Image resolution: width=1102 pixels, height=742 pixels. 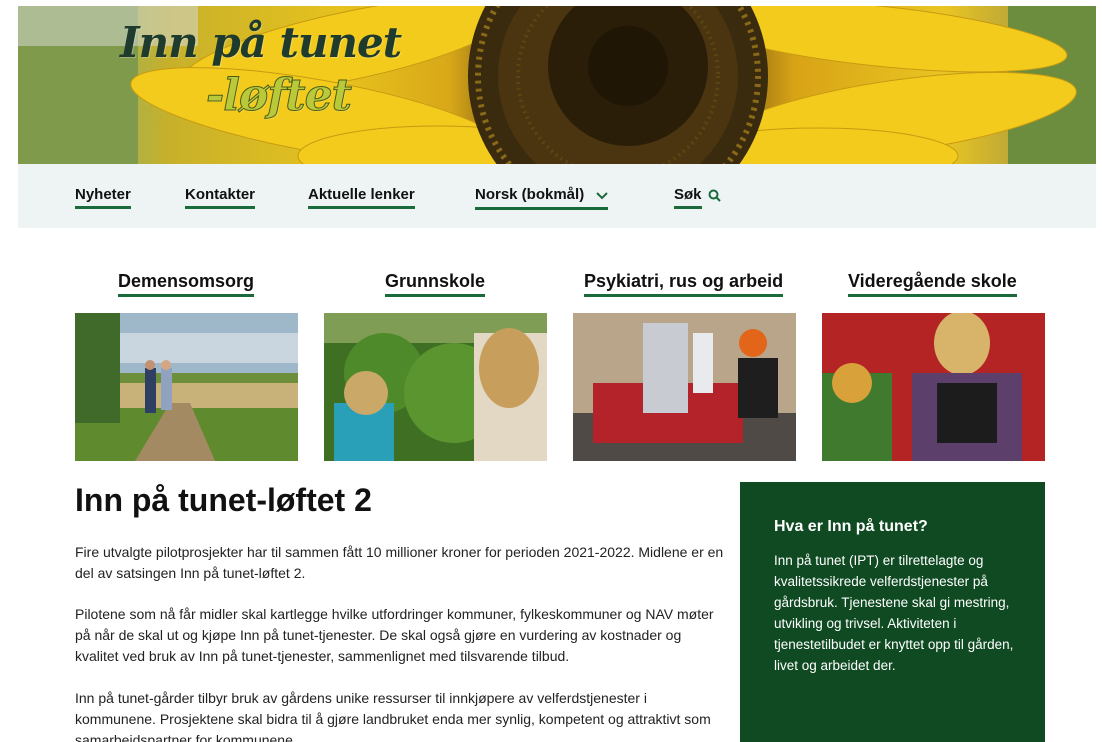 I want to click on category-image-psykiatri, so click(x=684, y=387).